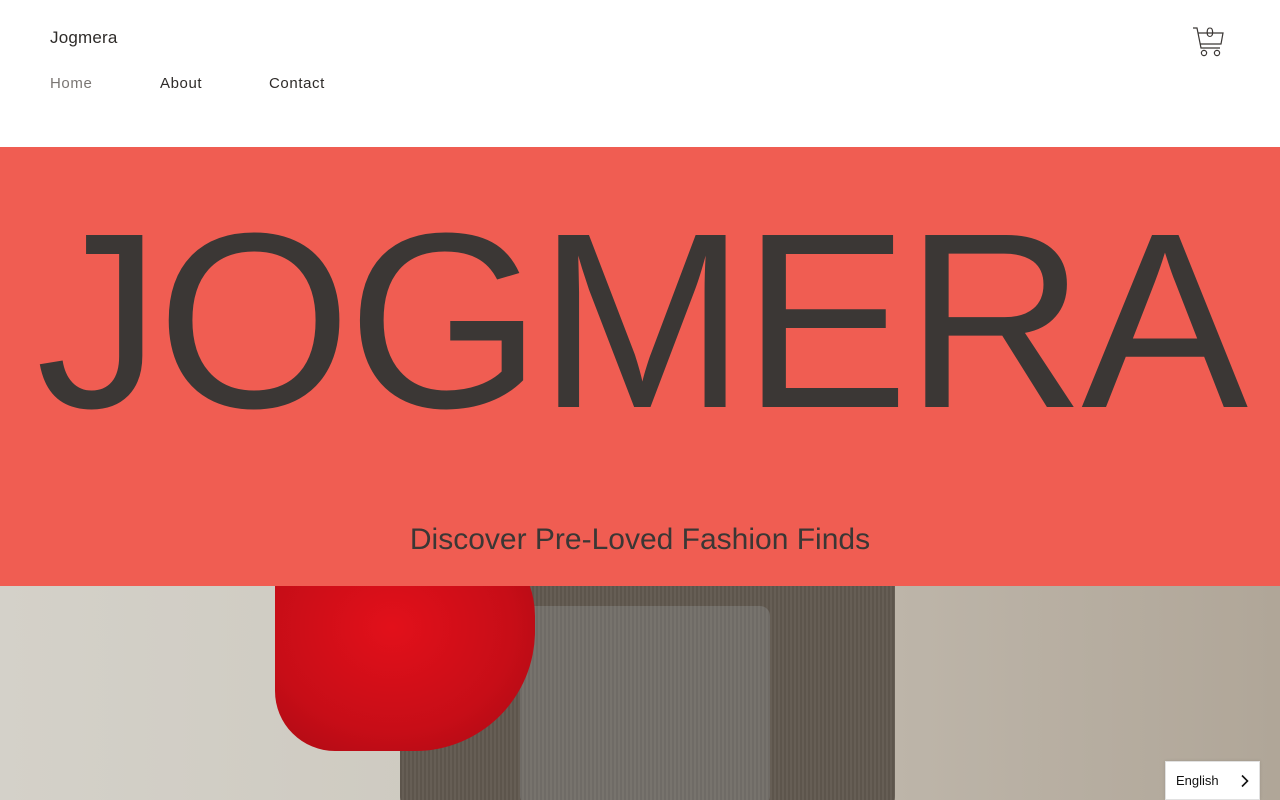  I want to click on cart-count-badge: 0, so click(1210, 32).